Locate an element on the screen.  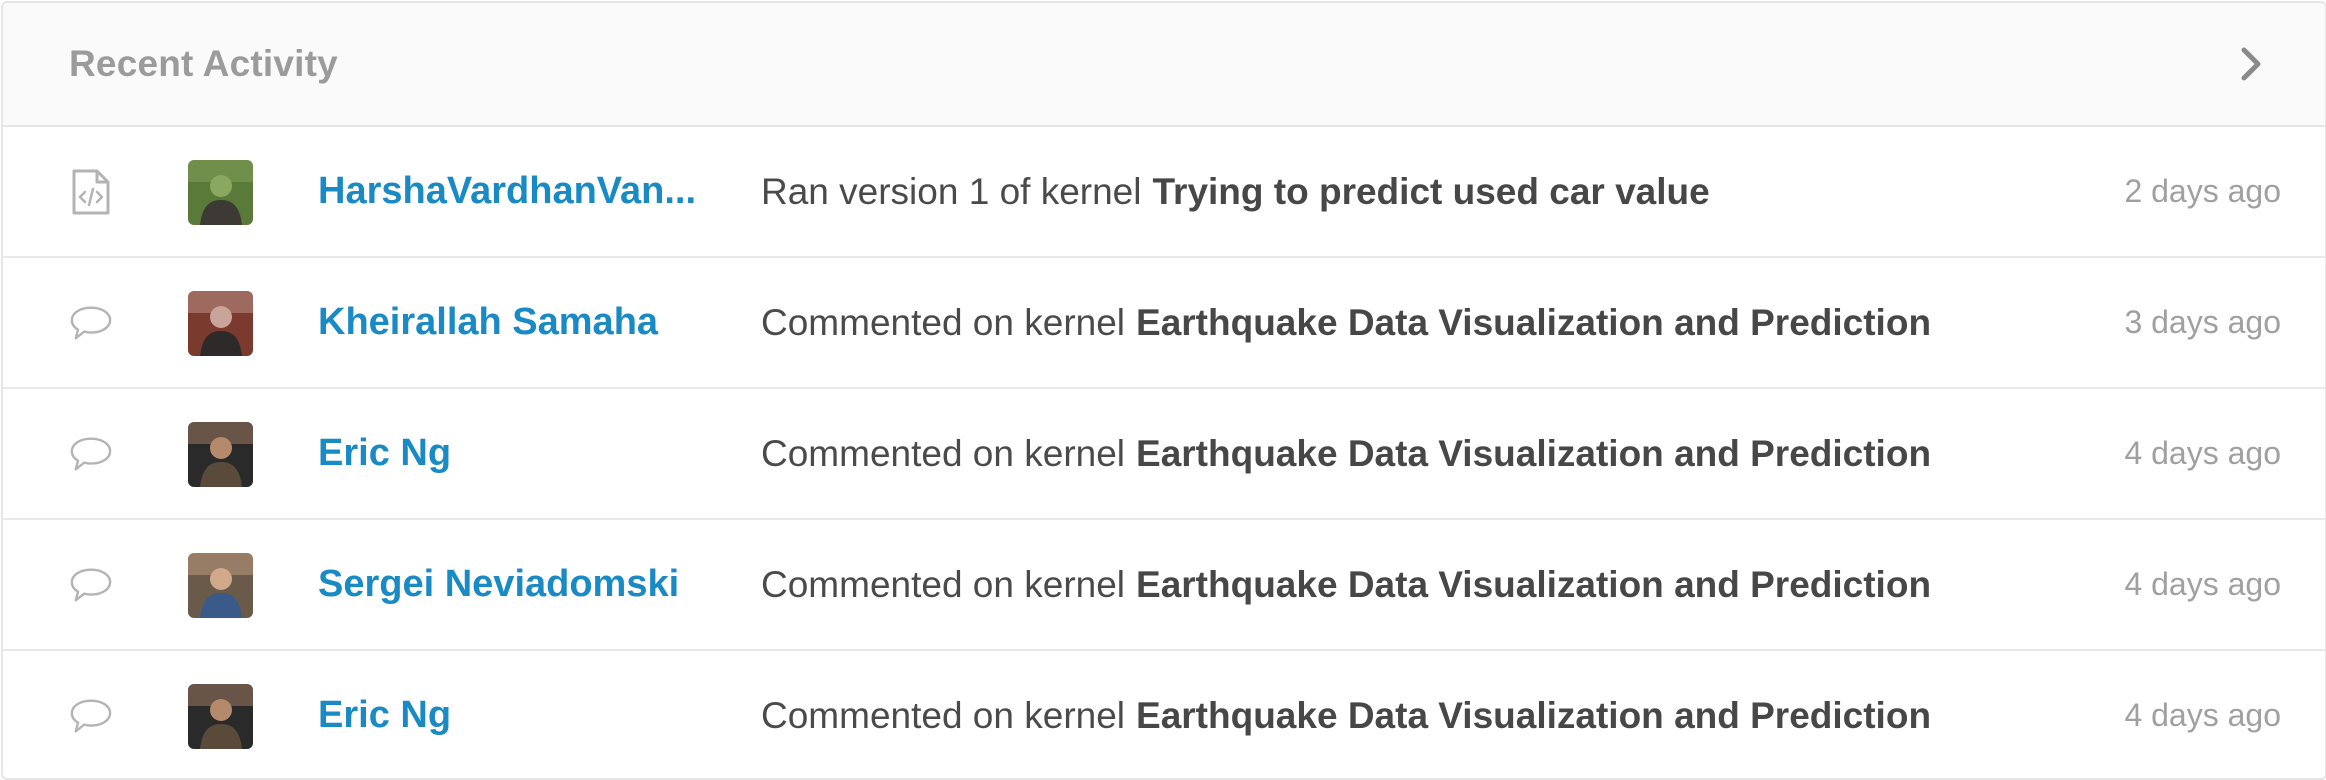
timestamp: 3 days ago is located at coordinates (2202, 322).